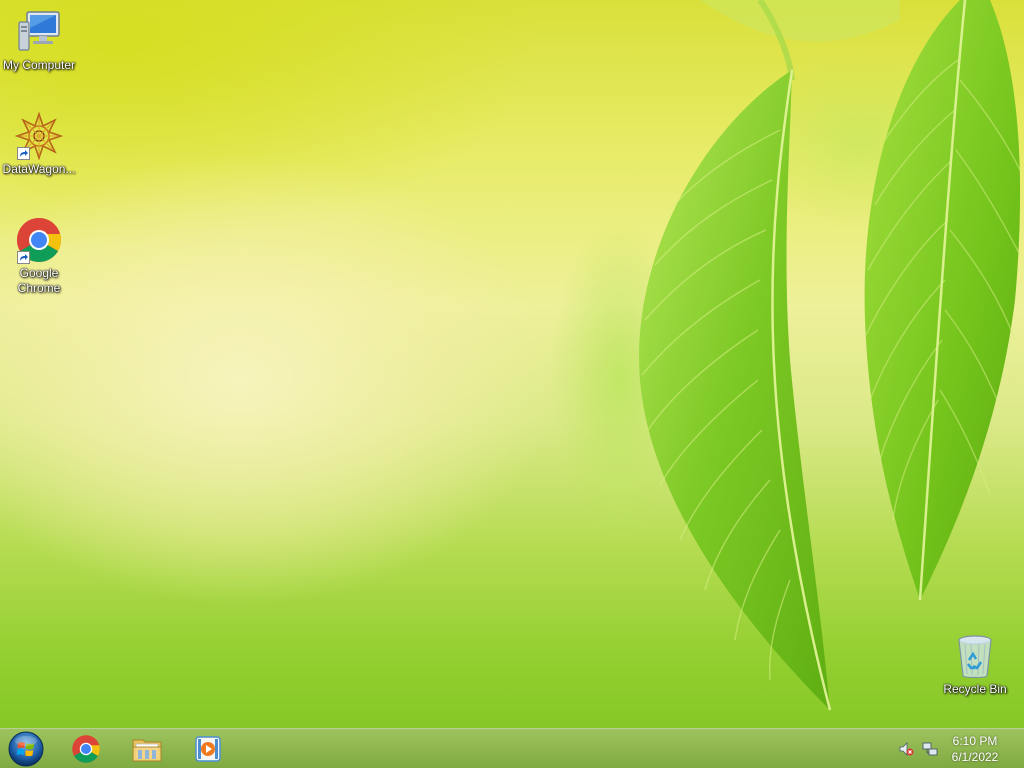 Image resolution: width=1024 pixels, height=773 pixels. I want to click on desktop-icon-label: Recycle Bin, so click(975, 689).